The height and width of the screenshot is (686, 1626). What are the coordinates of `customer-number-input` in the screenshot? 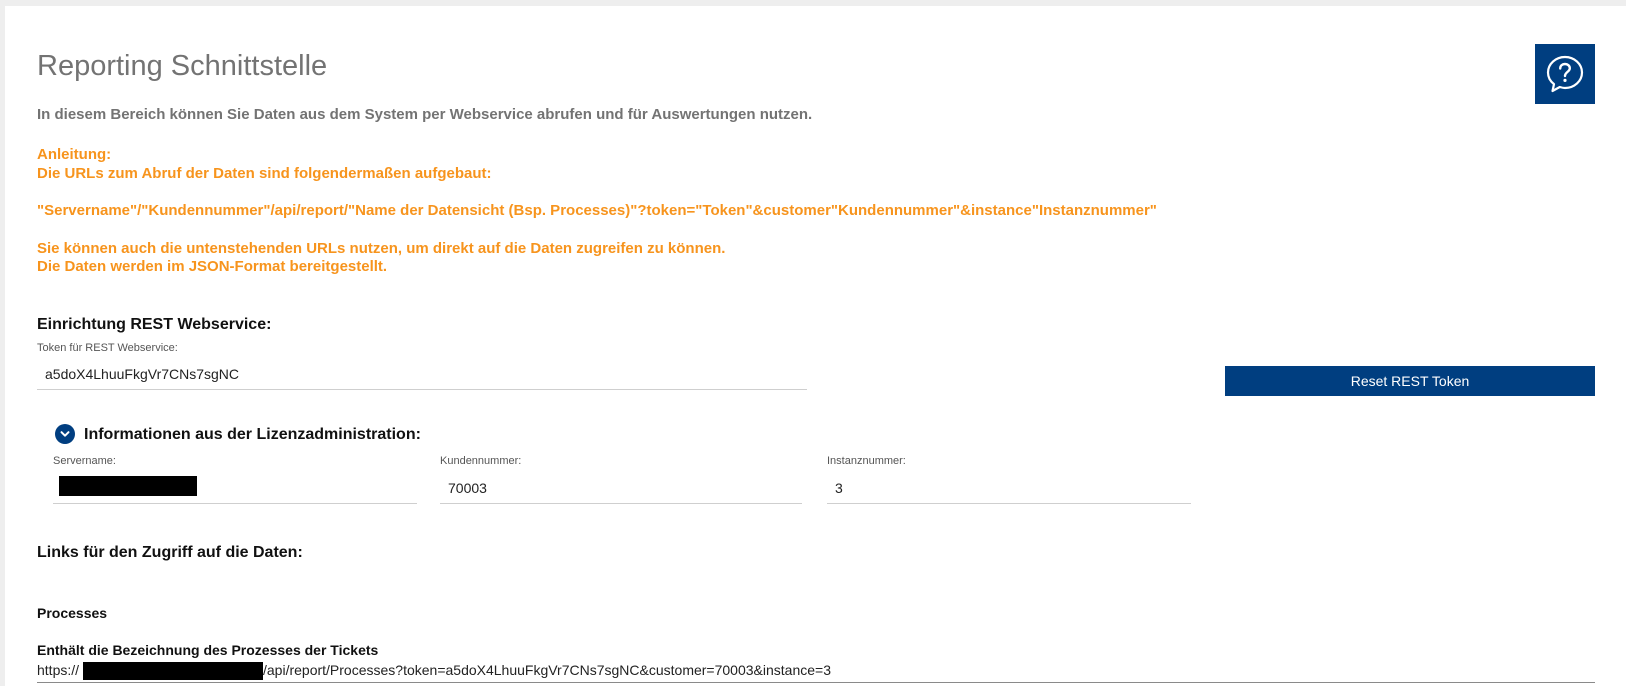 It's located at (621, 488).